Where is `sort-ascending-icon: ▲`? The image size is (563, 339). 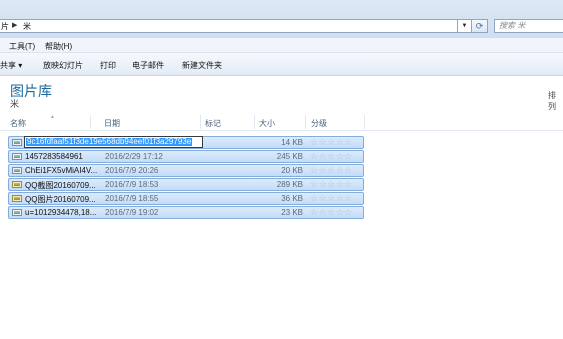 sort-ascending-icon: ▲ is located at coordinates (52, 117).